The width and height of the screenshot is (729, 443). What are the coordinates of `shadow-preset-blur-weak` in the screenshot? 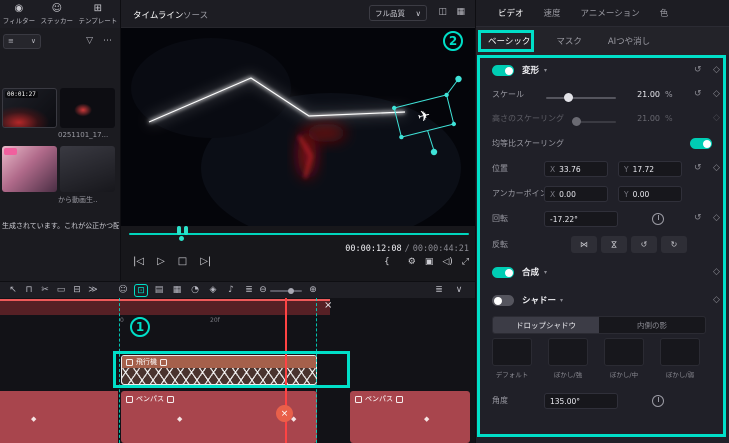 It's located at (680, 352).